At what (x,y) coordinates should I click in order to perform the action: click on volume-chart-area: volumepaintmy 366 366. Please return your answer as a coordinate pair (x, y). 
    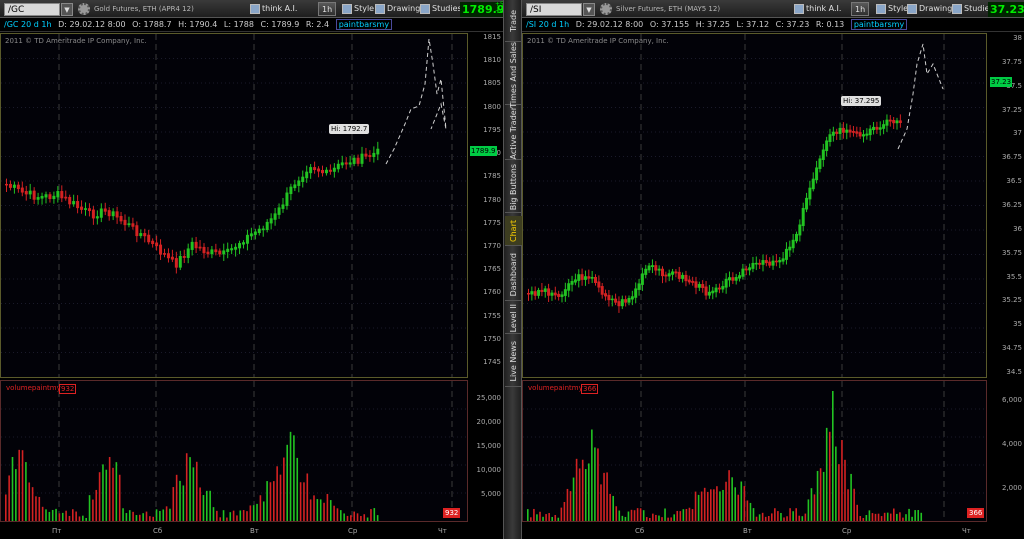
    Looking at the image, I should click on (754, 451).